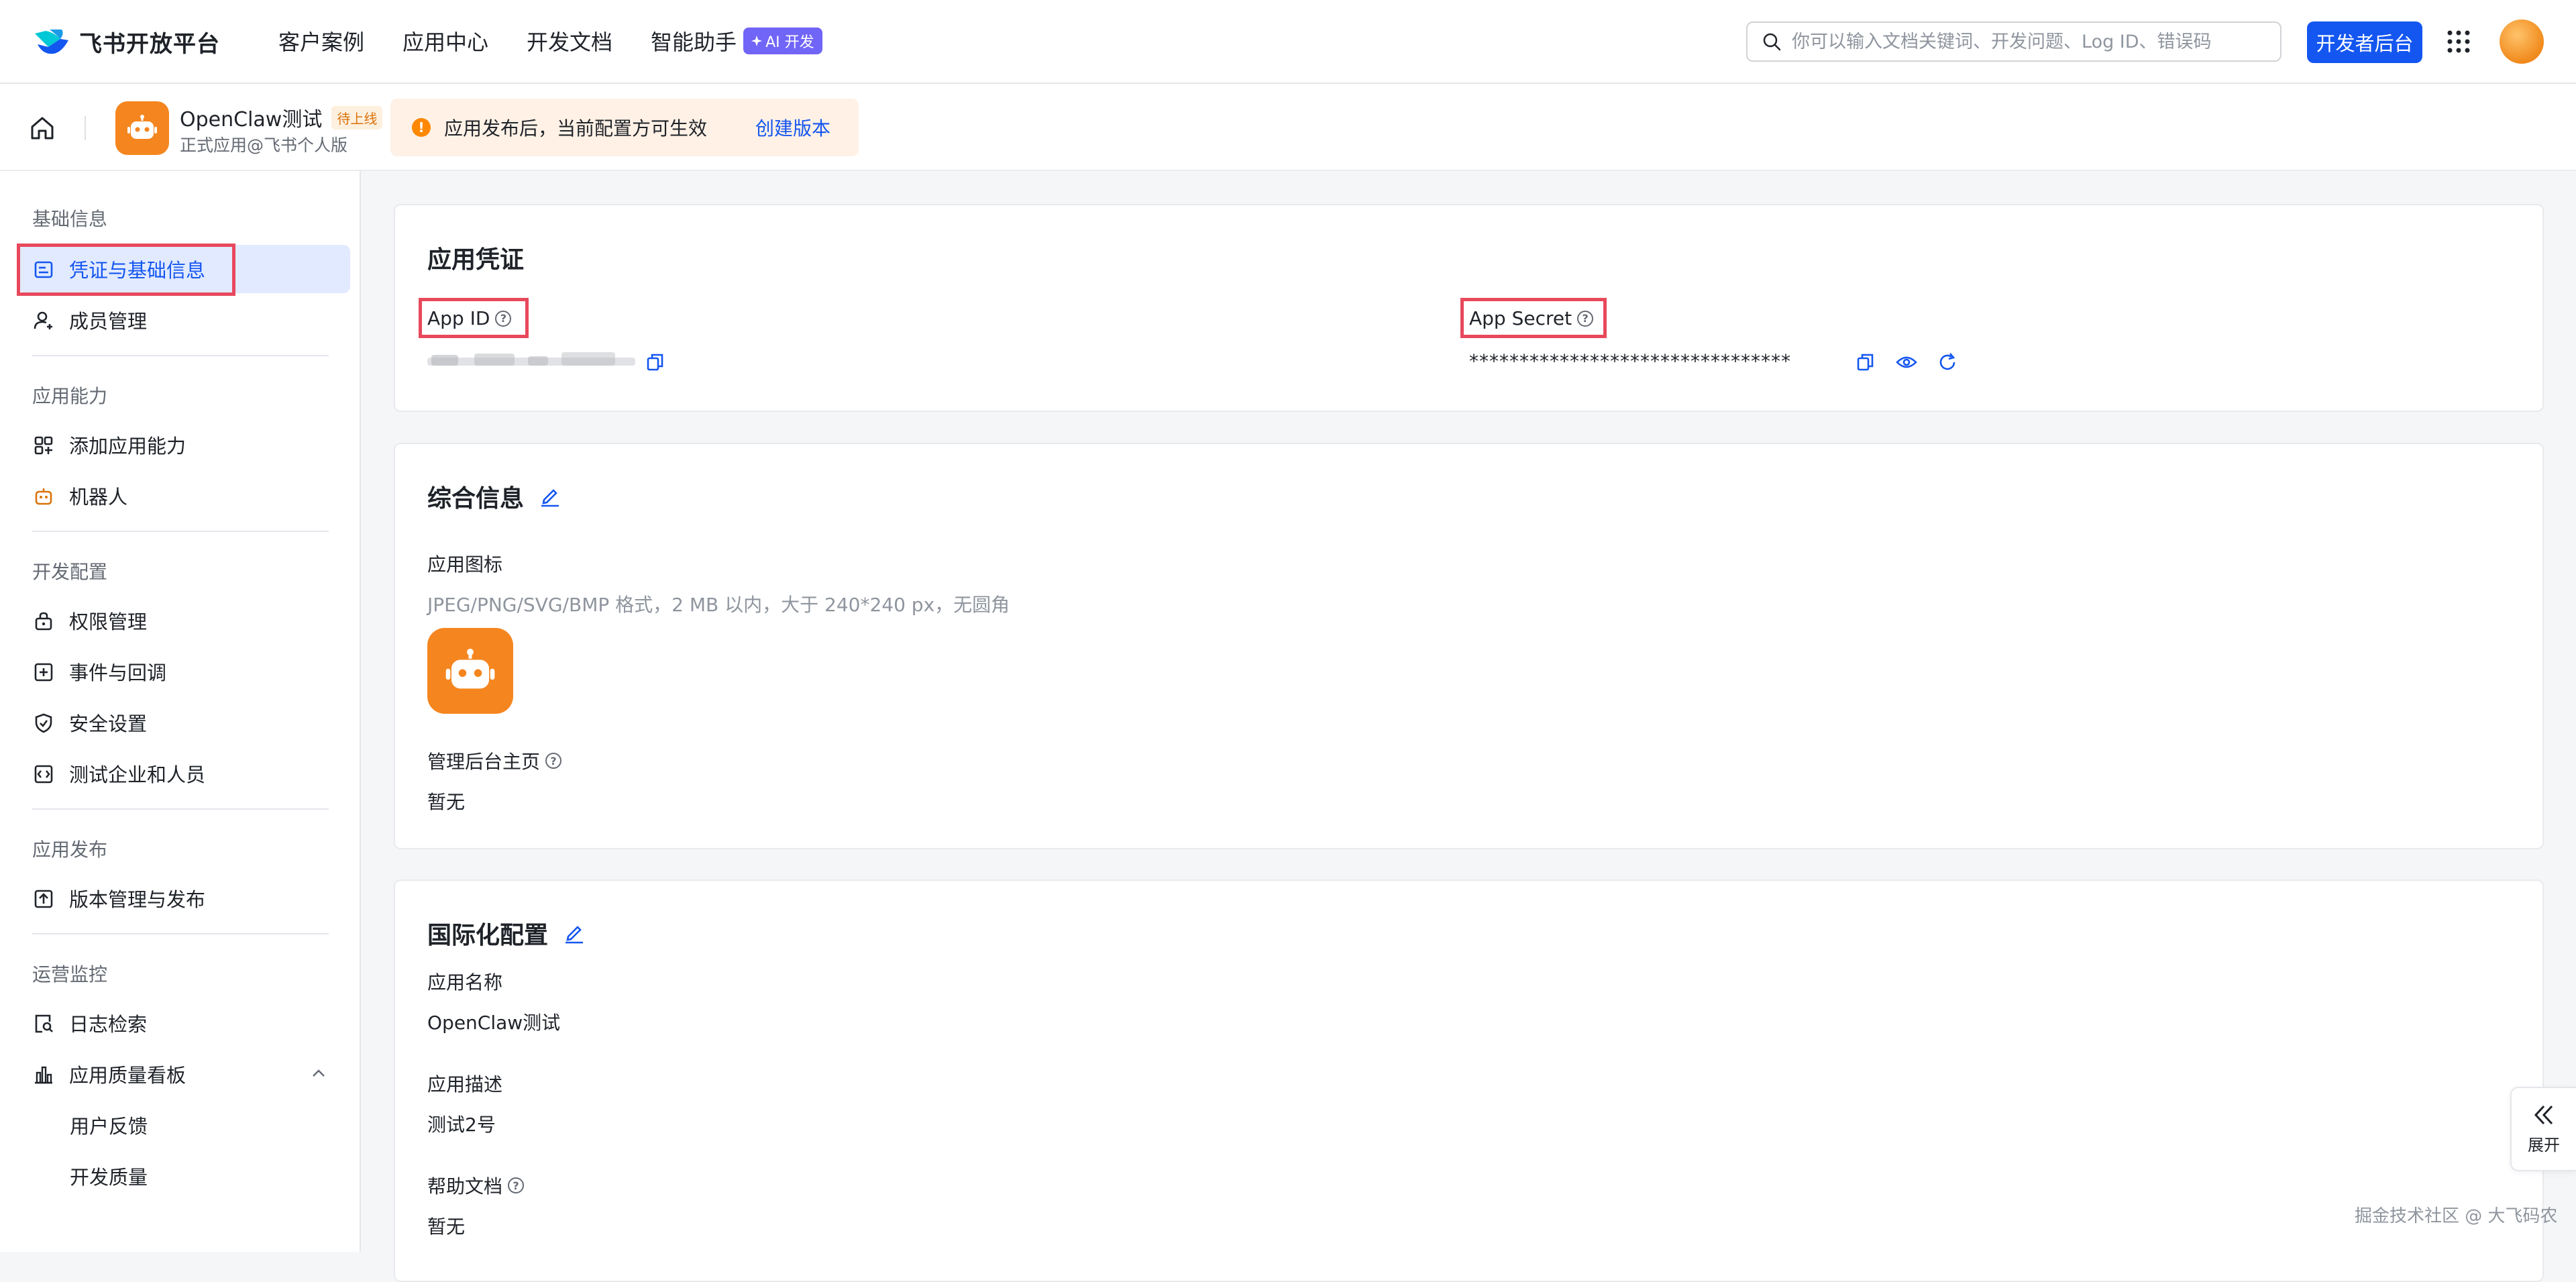 This screenshot has width=2576, height=1282. I want to click on sidebar-item-events: 事件与回调, so click(184, 671).